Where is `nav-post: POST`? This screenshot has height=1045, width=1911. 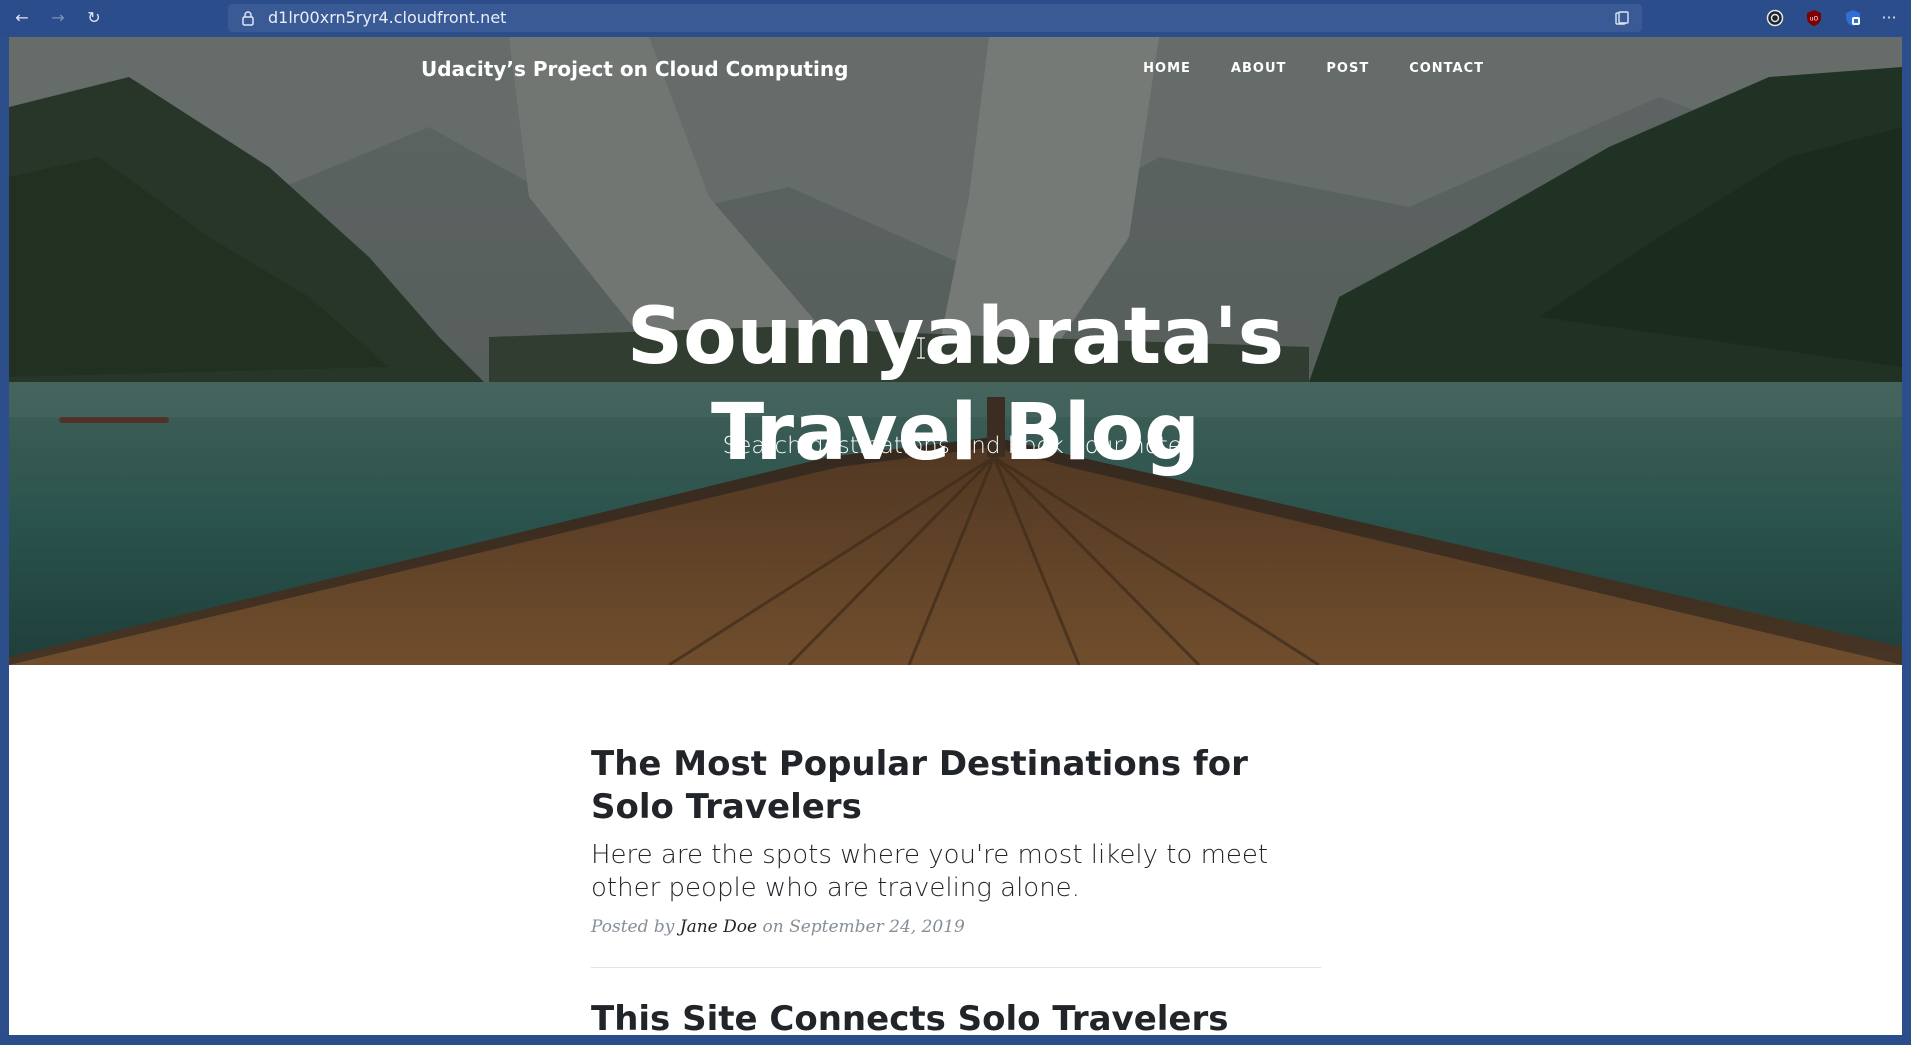 nav-post: POST is located at coordinates (1347, 68).